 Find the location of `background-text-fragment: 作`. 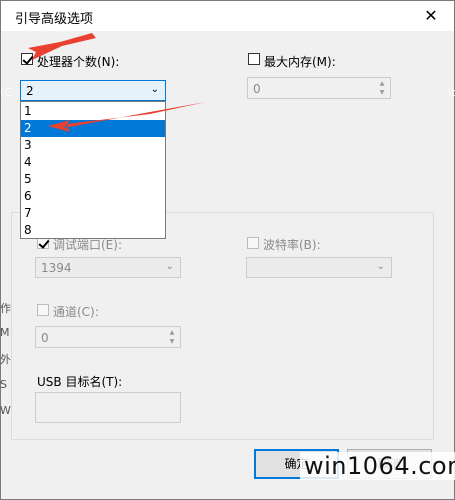

background-text-fragment: 作 is located at coordinates (5, 308).